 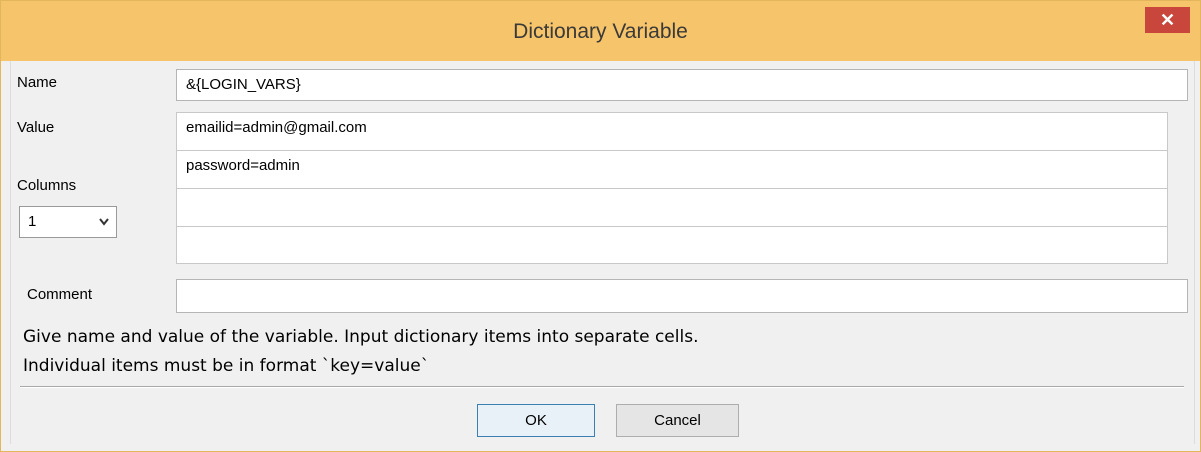 What do you see at coordinates (672, 170) in the screenshot?
I see `value-cell-2: password=admin` at bounding box center [672, 170].